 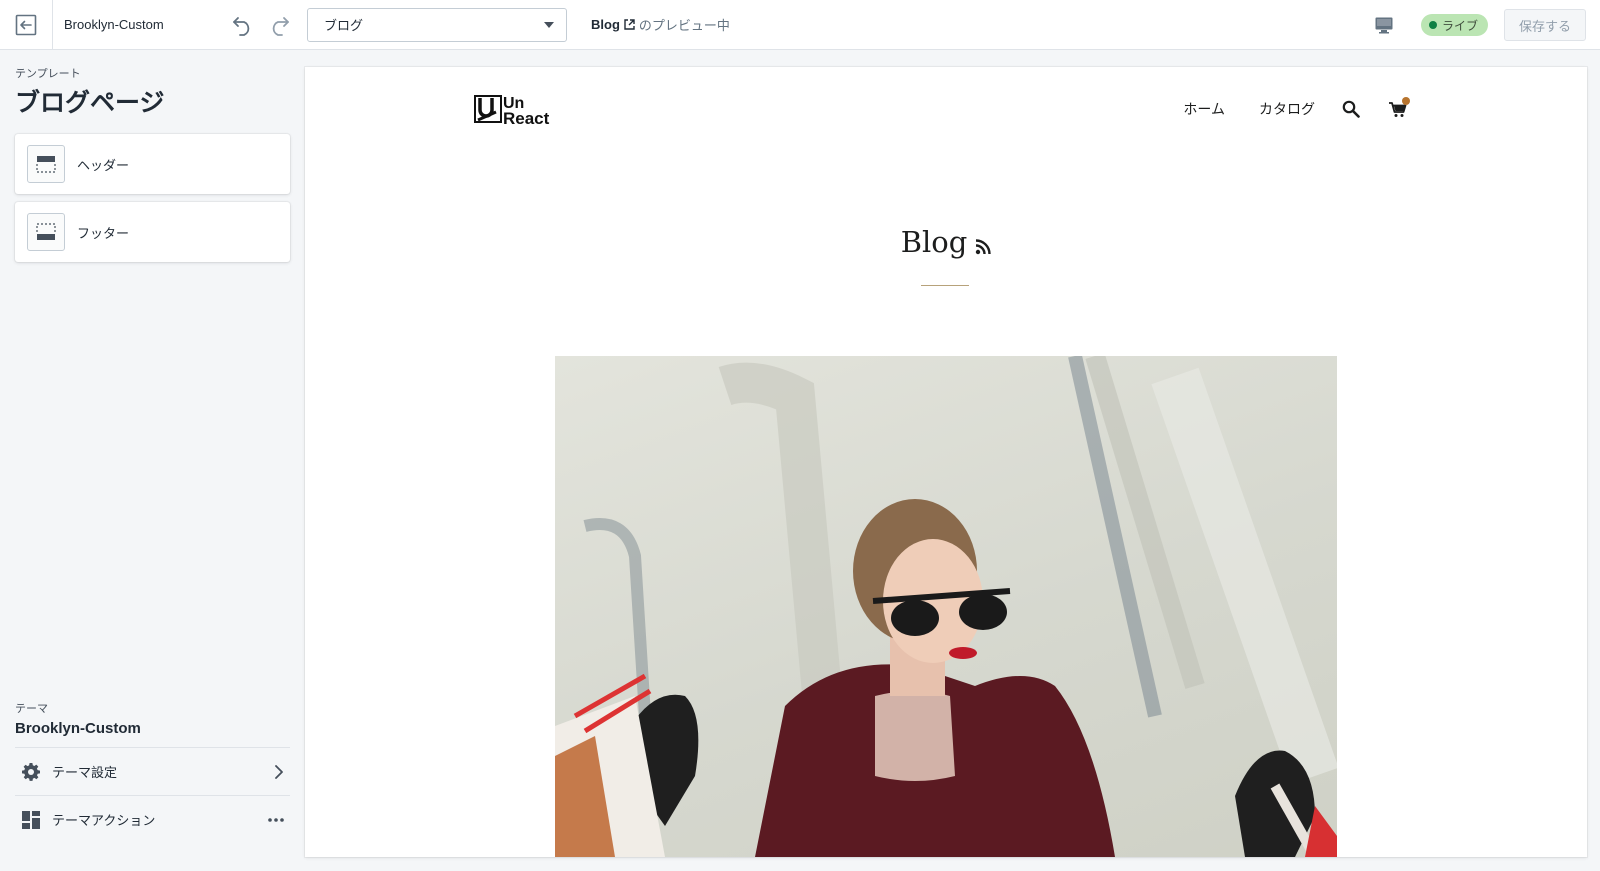 I want to click on theme-actions-label: テーマアクション, so click(x=104, y=821).